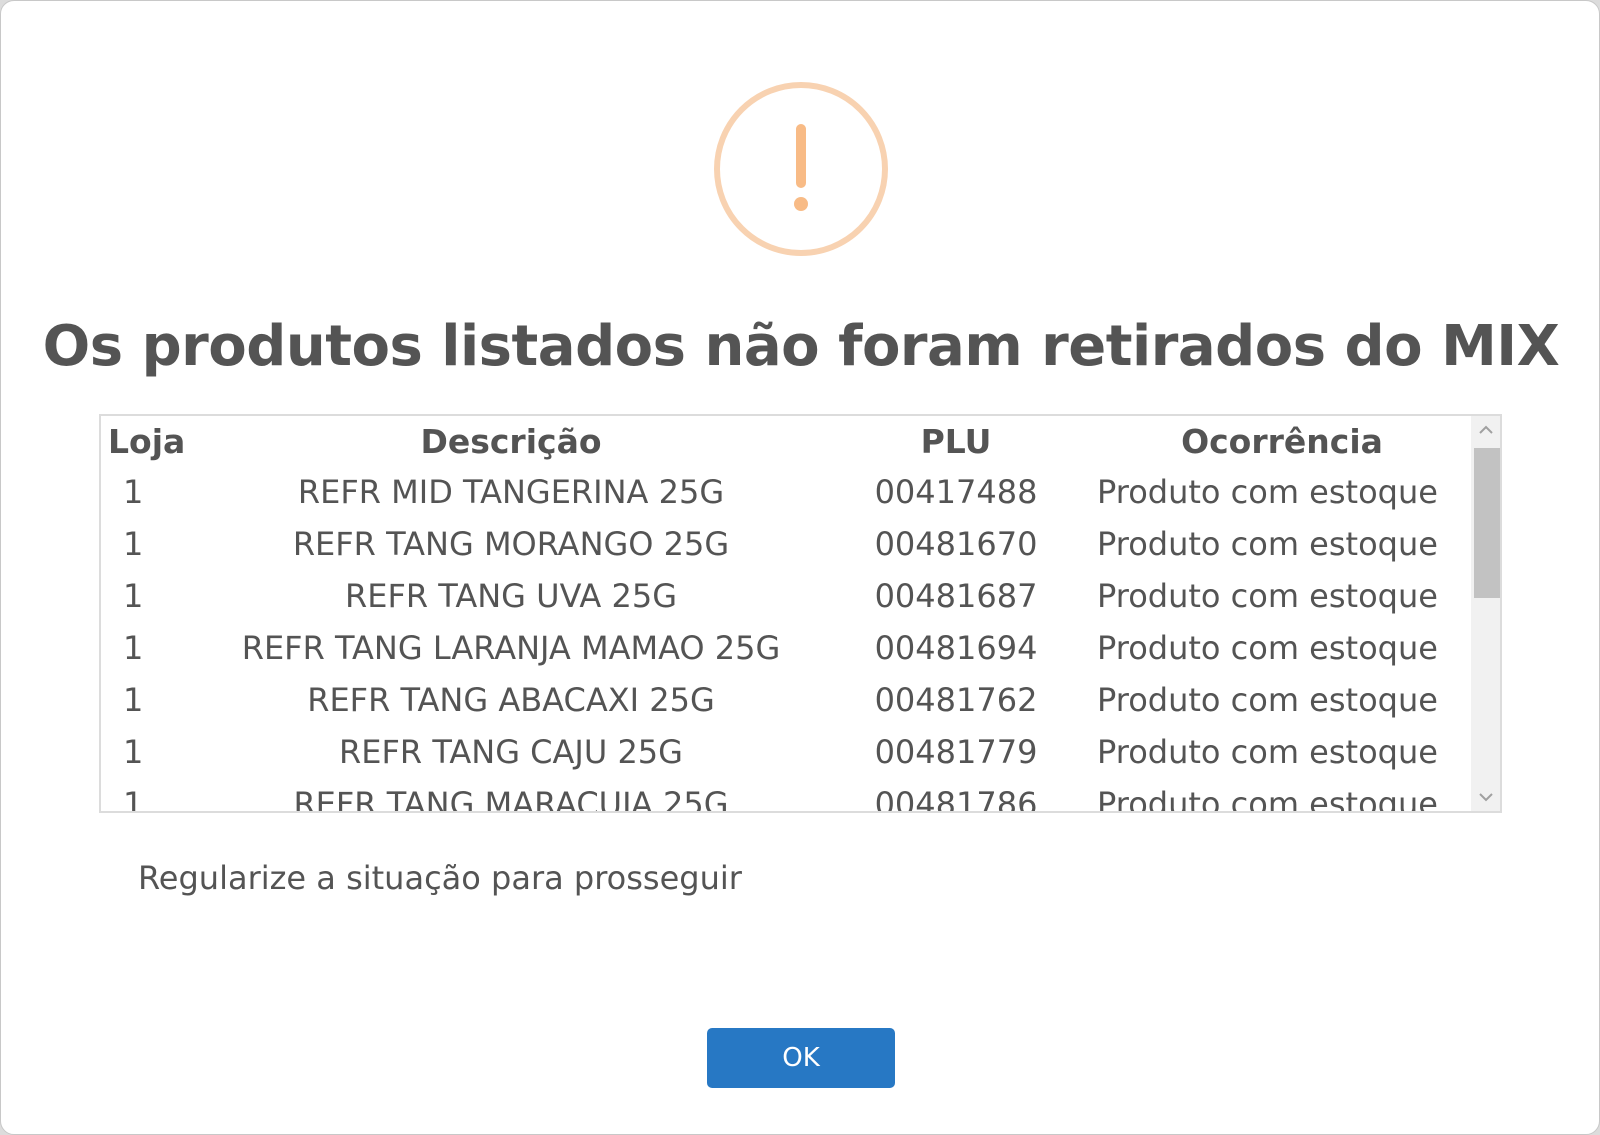  Describe the element at coordinates (1487, 523) in the screenshot. I see `scrollbar-thumb` at that location.